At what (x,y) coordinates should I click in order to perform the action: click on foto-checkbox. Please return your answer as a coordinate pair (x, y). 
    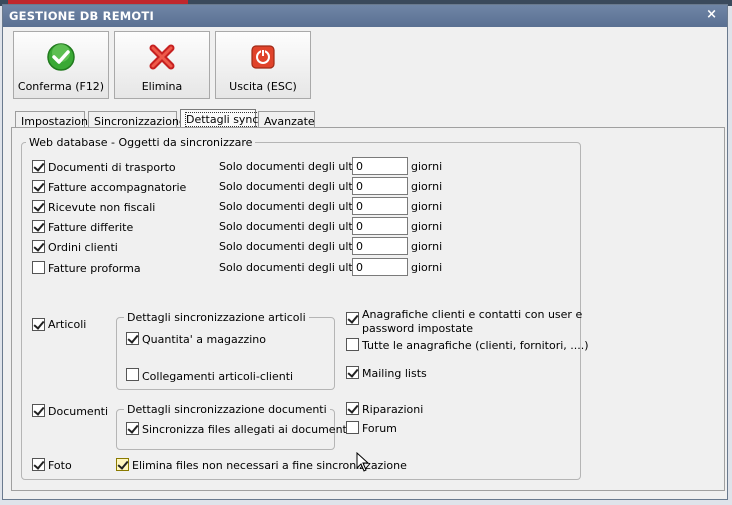
    Looking at the image, I should click on (38, 464).